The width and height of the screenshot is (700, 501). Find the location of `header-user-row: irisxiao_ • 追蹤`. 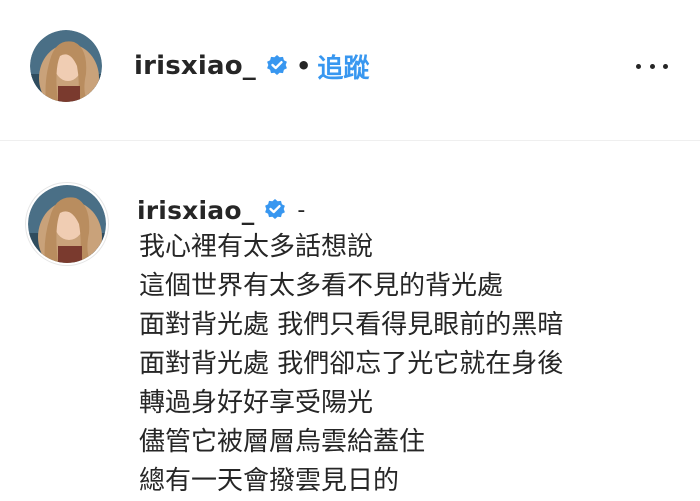

header-user-row: irisxiao_ • 追蹤 is located at coordinates (251, 66).